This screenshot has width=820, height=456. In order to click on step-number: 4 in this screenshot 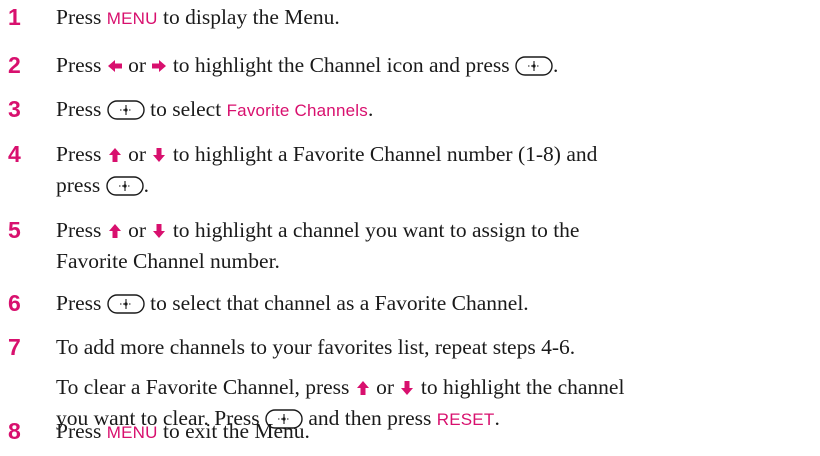, I will do `click(14, 154)`.